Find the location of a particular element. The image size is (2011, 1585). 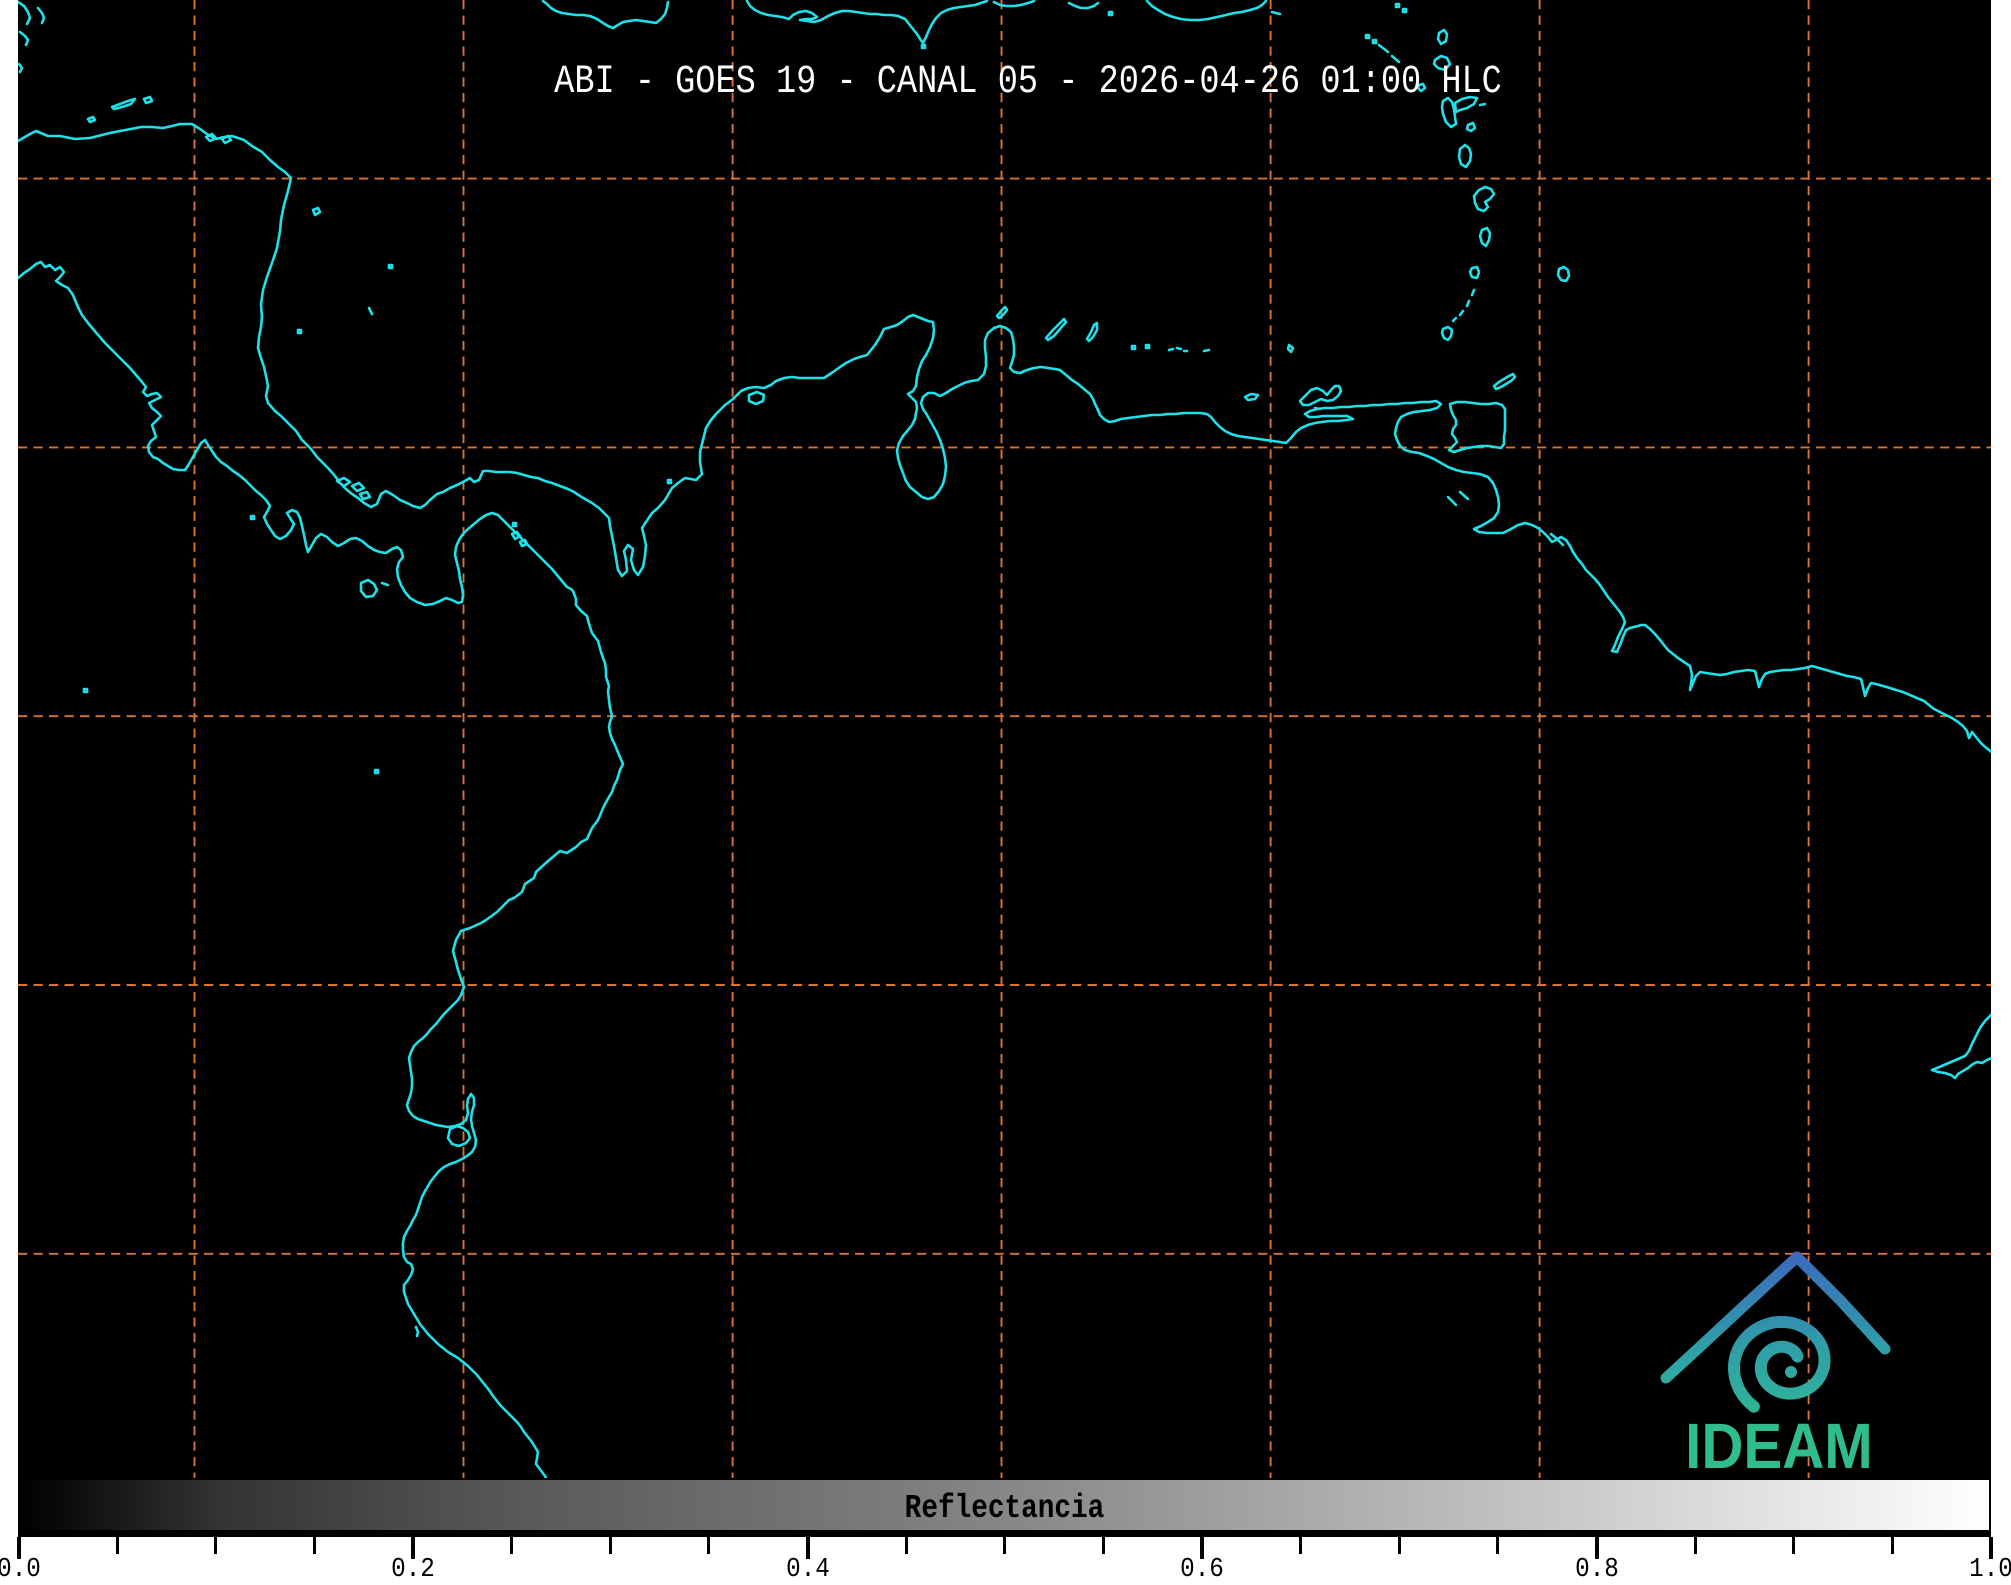

svg-text: IDEAM is located at coordinates (1779, 1444).